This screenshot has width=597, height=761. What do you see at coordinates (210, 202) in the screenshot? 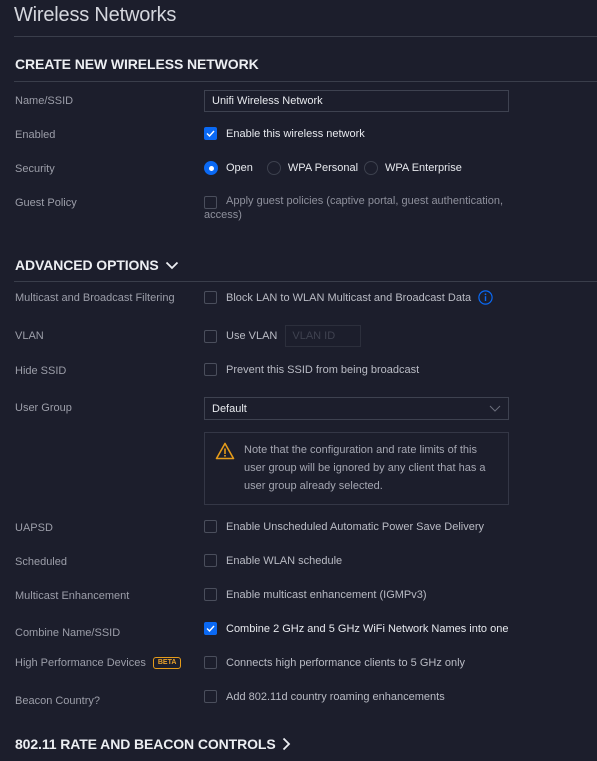
I see `guest-policy-checkbox` at bounding box center [210, 202].